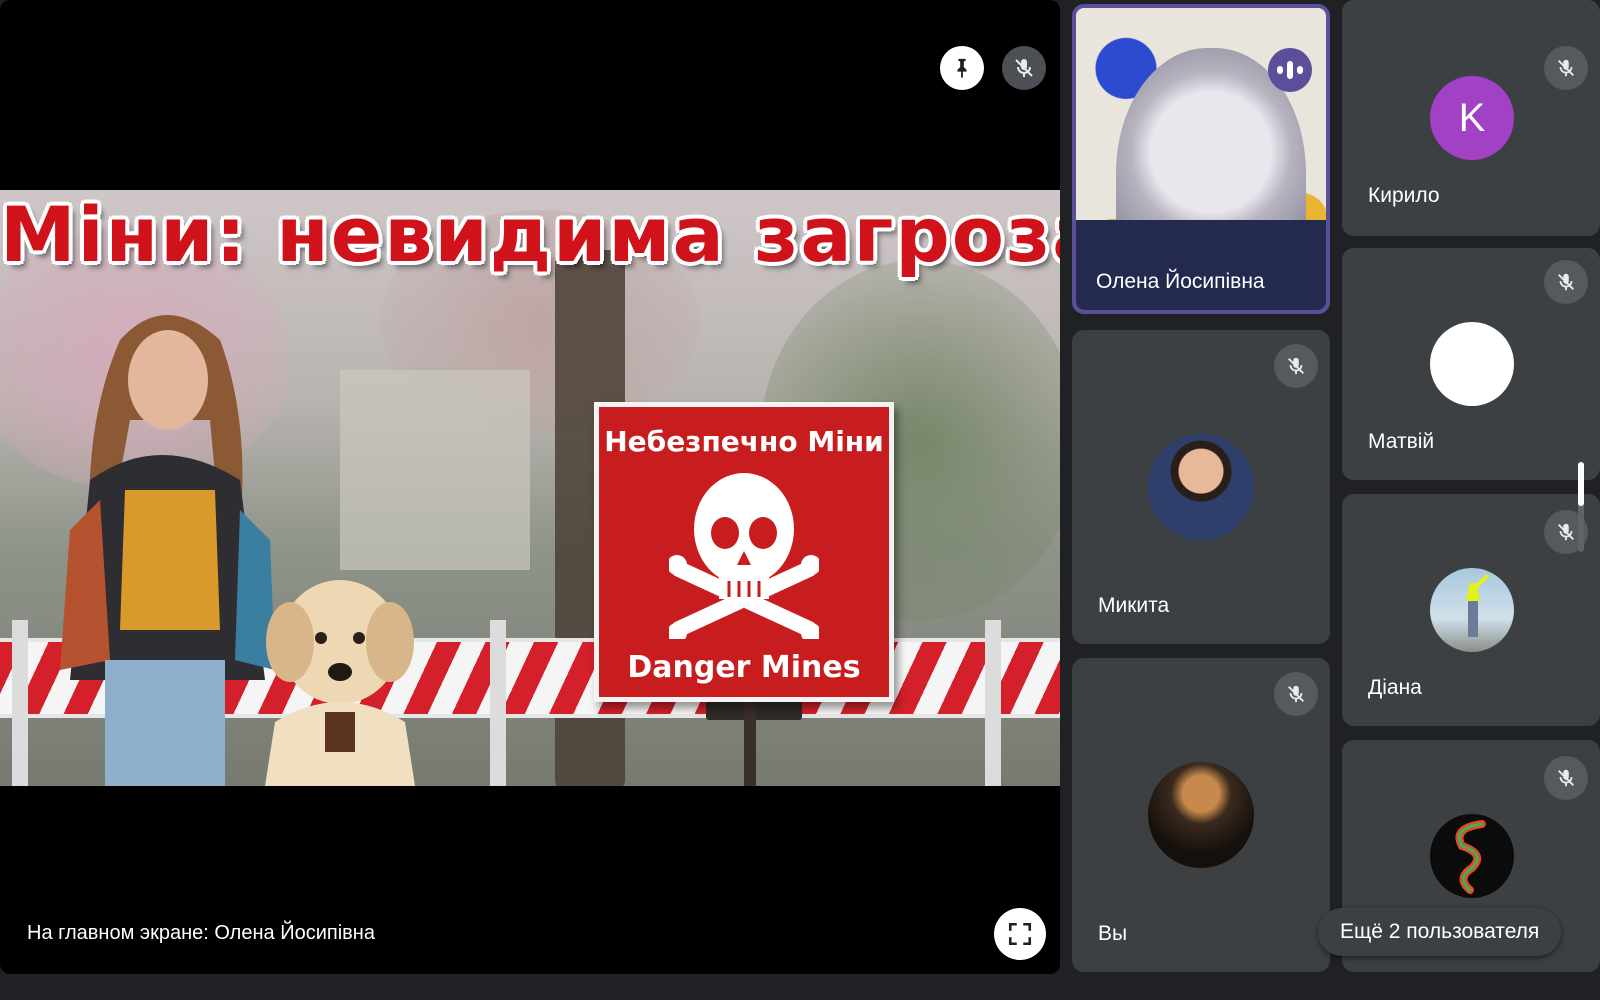 This screenshot has height=1000, width=1600. Describe the element at coordinates (744, 441) in the screenshot. I see `sign-top-text: Небезпечно Міни` at that location.